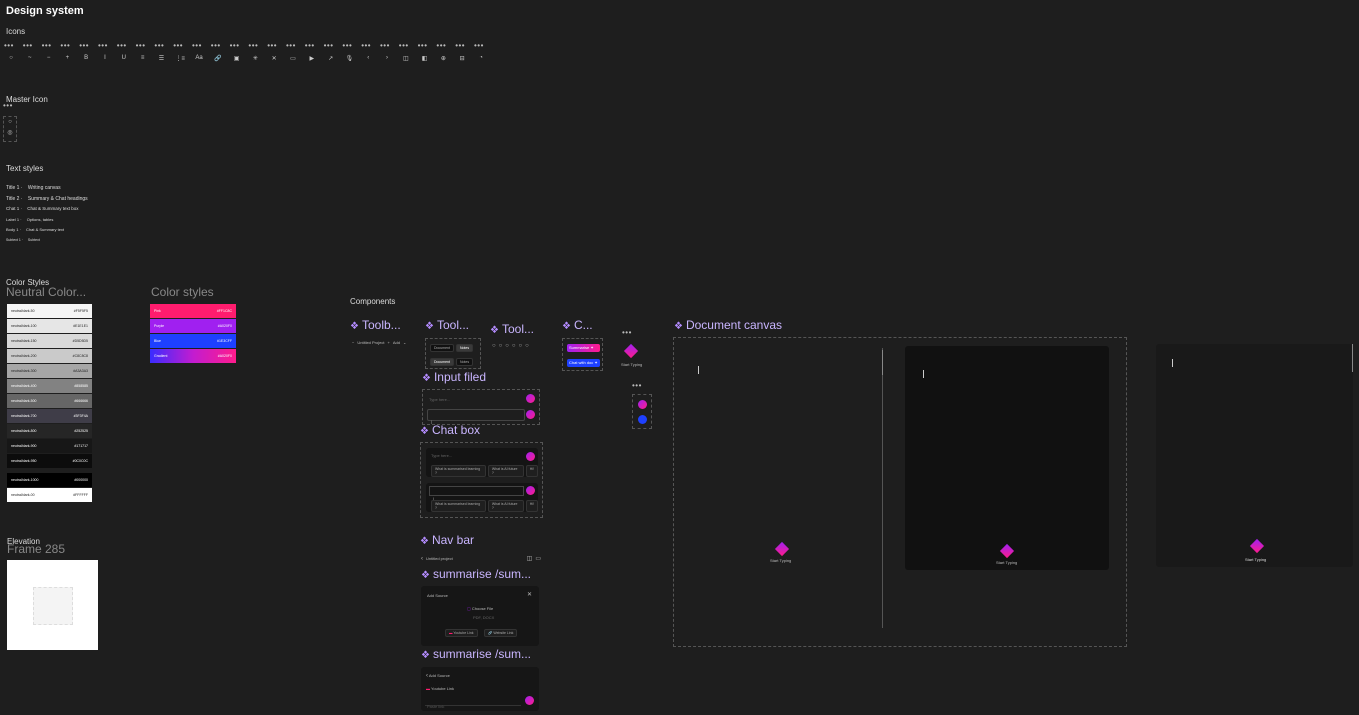 The height and width of the screenshot is (715, 1359). I want to click on color-swatch: Pink #FF1C8C, so click(193, 311).